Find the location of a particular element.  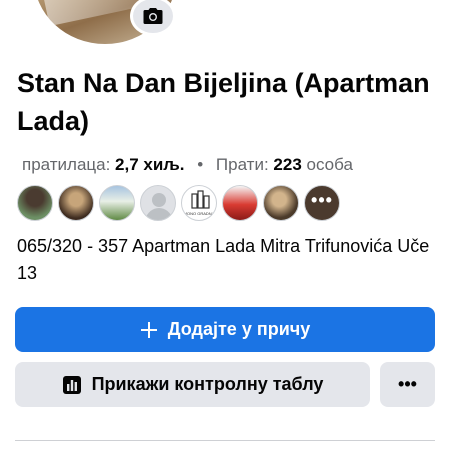

more-options-icon: ••• is located at coordinates (407, 384).